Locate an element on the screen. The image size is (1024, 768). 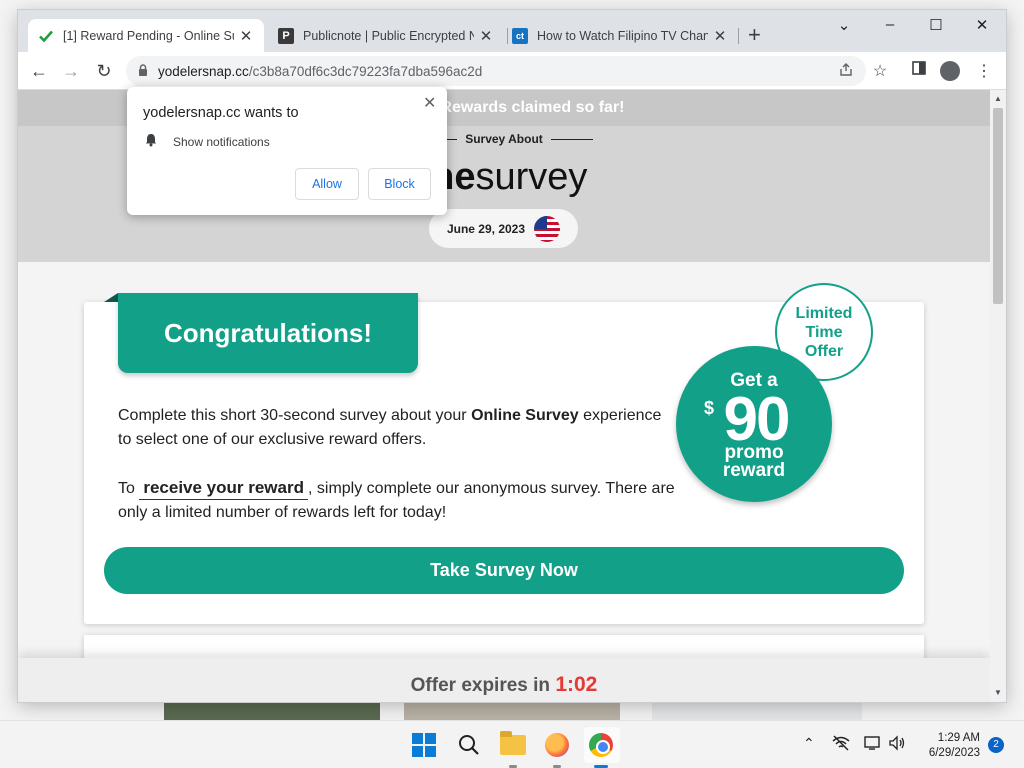
survey-date: June 29, 2023 is located at coordinates (486, 228).